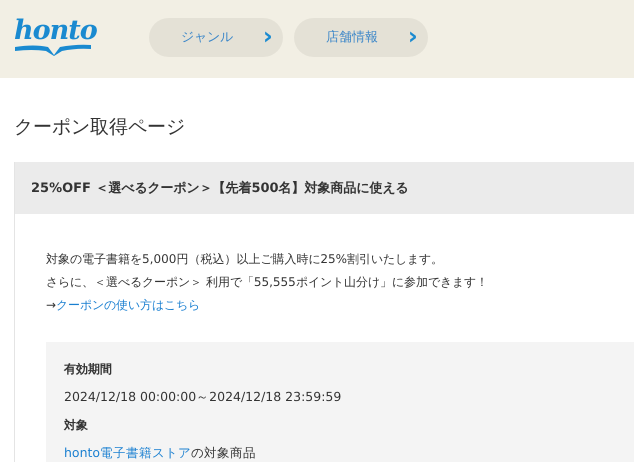 The image size is (634, 466). Describe the element at coordinates (324, 188) in the screenshot. I see `coupon-title: 25%OFF ＜選べるクーポン＞【先着500名】対象商品に使える` at that location.